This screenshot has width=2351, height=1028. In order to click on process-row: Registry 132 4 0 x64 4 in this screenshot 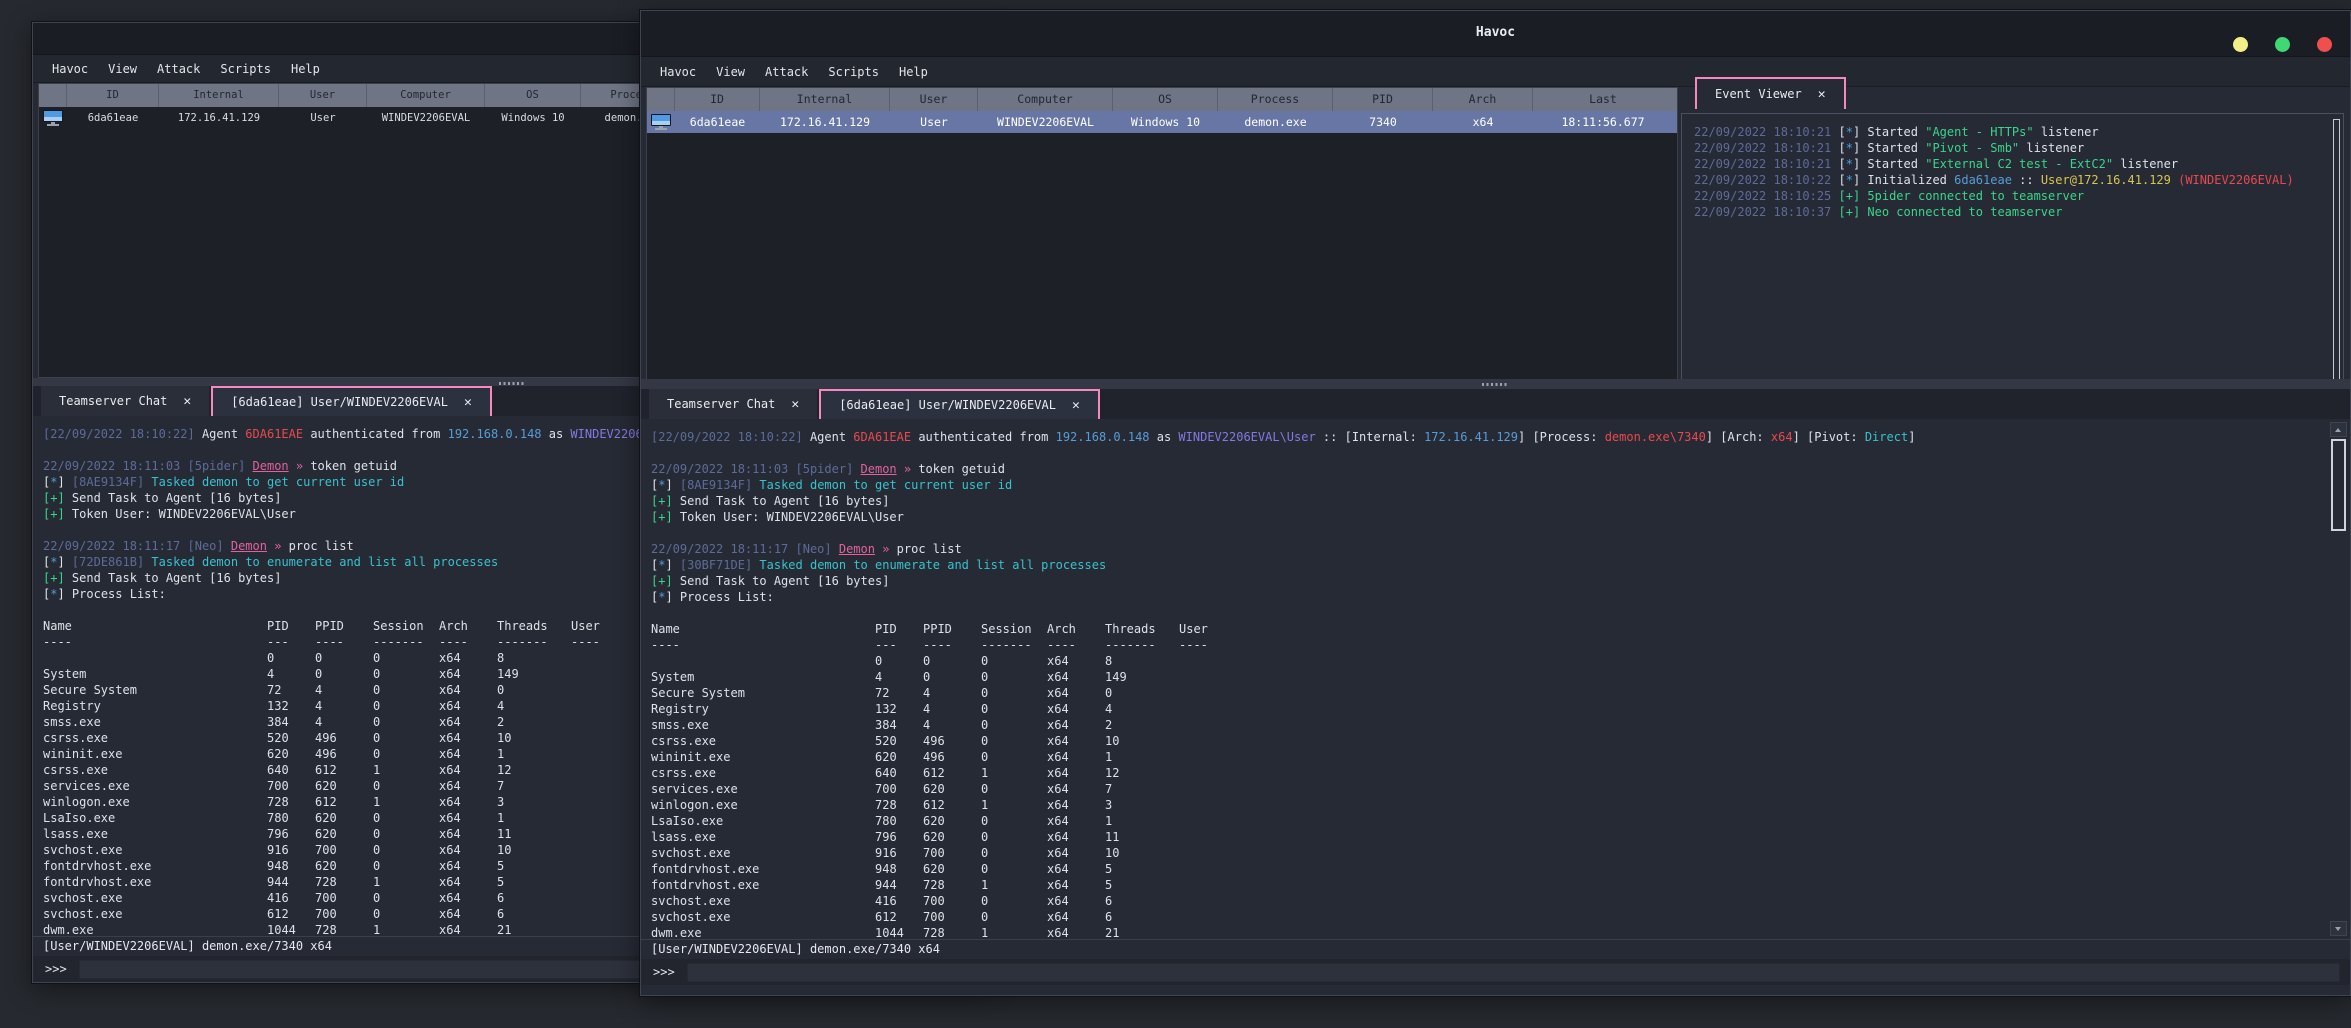, I will do `click(882, 709)`.